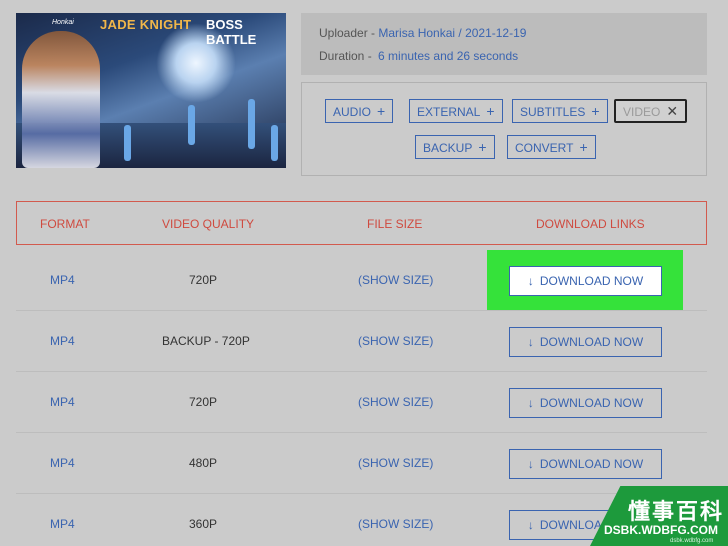 The height and width of the screenshot is (546, 728). What do you see at coordinates (61, 99) in the screenshot?
I see `thumbnail-character` at bounding box center [61, 99].